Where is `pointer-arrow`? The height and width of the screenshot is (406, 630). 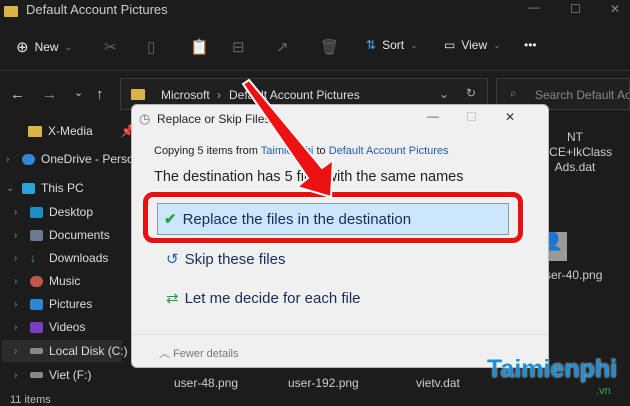
pointer-arrow is located at coordinates (288, 138).